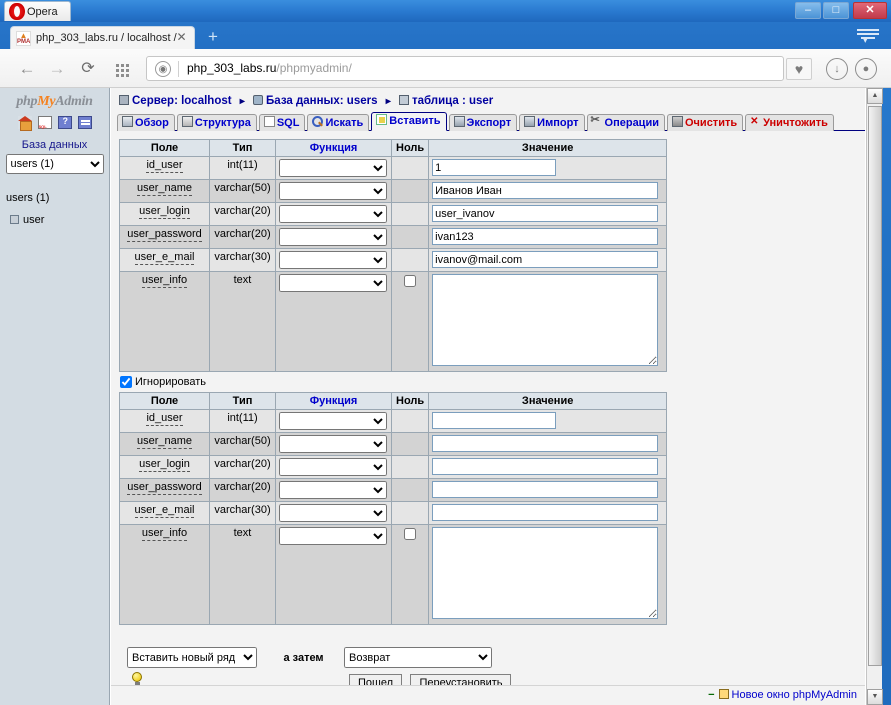 The height and width of the screenshot is (705, 891). I want to click on breadcrumb-database: База данных: users, so click(321, 101).